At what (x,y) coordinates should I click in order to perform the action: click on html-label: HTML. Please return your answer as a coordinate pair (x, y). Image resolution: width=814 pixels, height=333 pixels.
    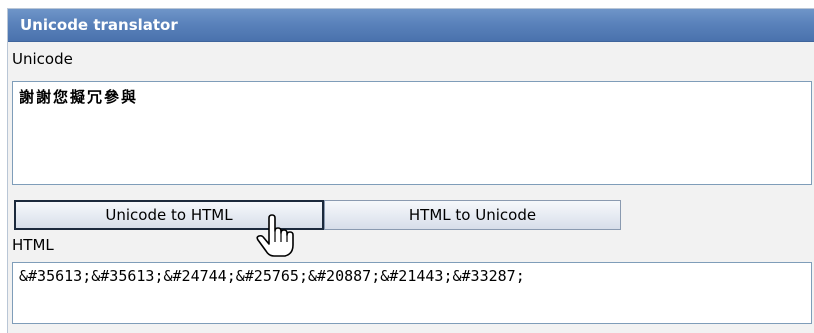
    Looking at the image, I should click on (33, 245).